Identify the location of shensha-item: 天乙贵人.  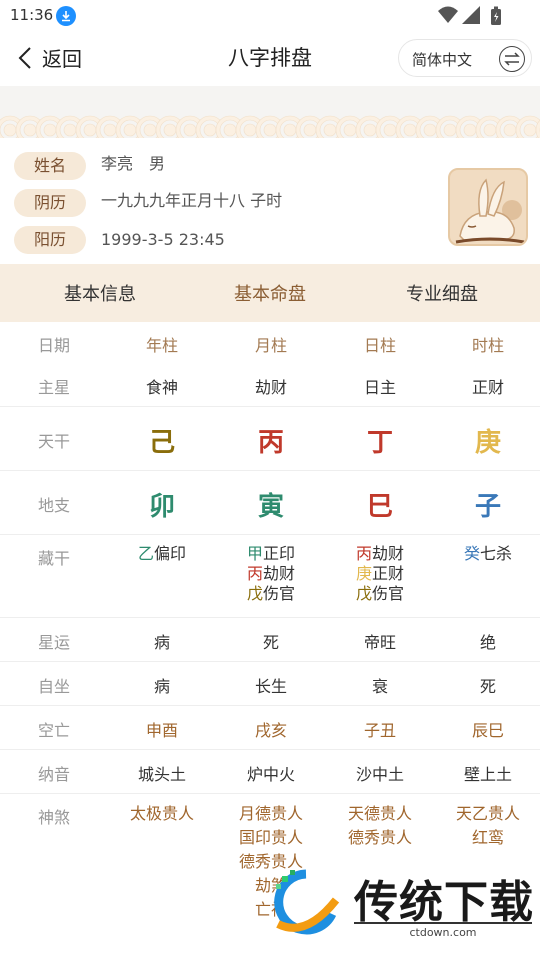
(487, 813).